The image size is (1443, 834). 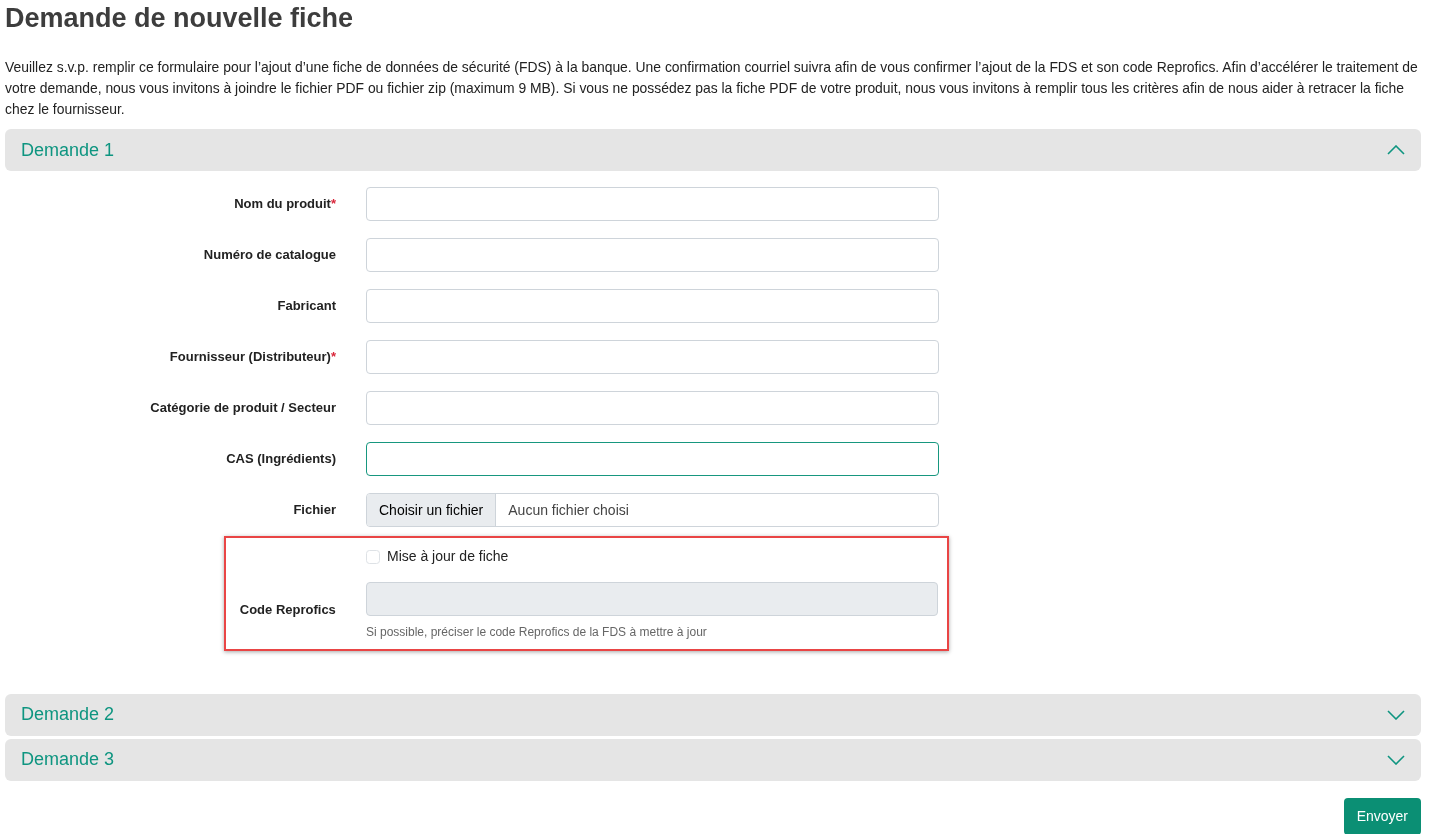 I want to click on field-label: Code Reprofics, so click(x=287, y=610).